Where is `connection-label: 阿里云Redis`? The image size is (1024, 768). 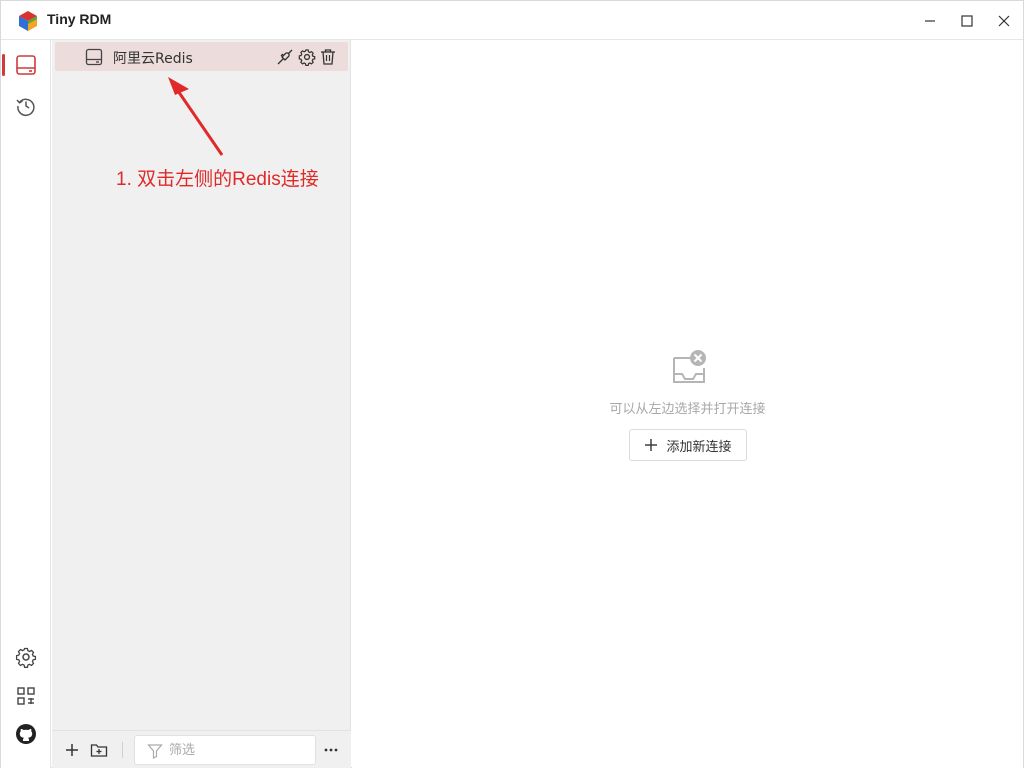
connection-label: 阿里云Redis is located at coordinates (153, 59).